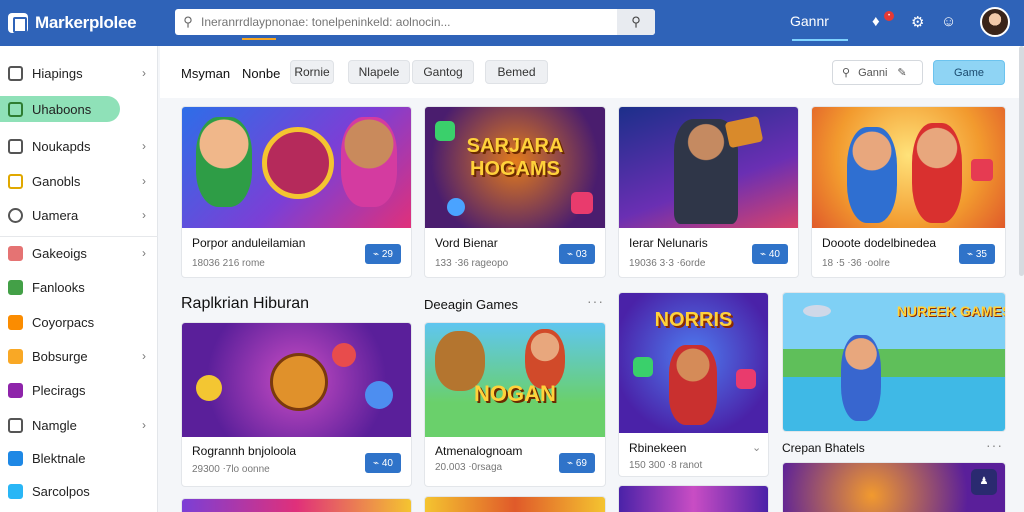  What do you see at coordinates (516, 72) in the screenshot?
I see `filter-chip: Bemed` at bounding box center [516, 72].